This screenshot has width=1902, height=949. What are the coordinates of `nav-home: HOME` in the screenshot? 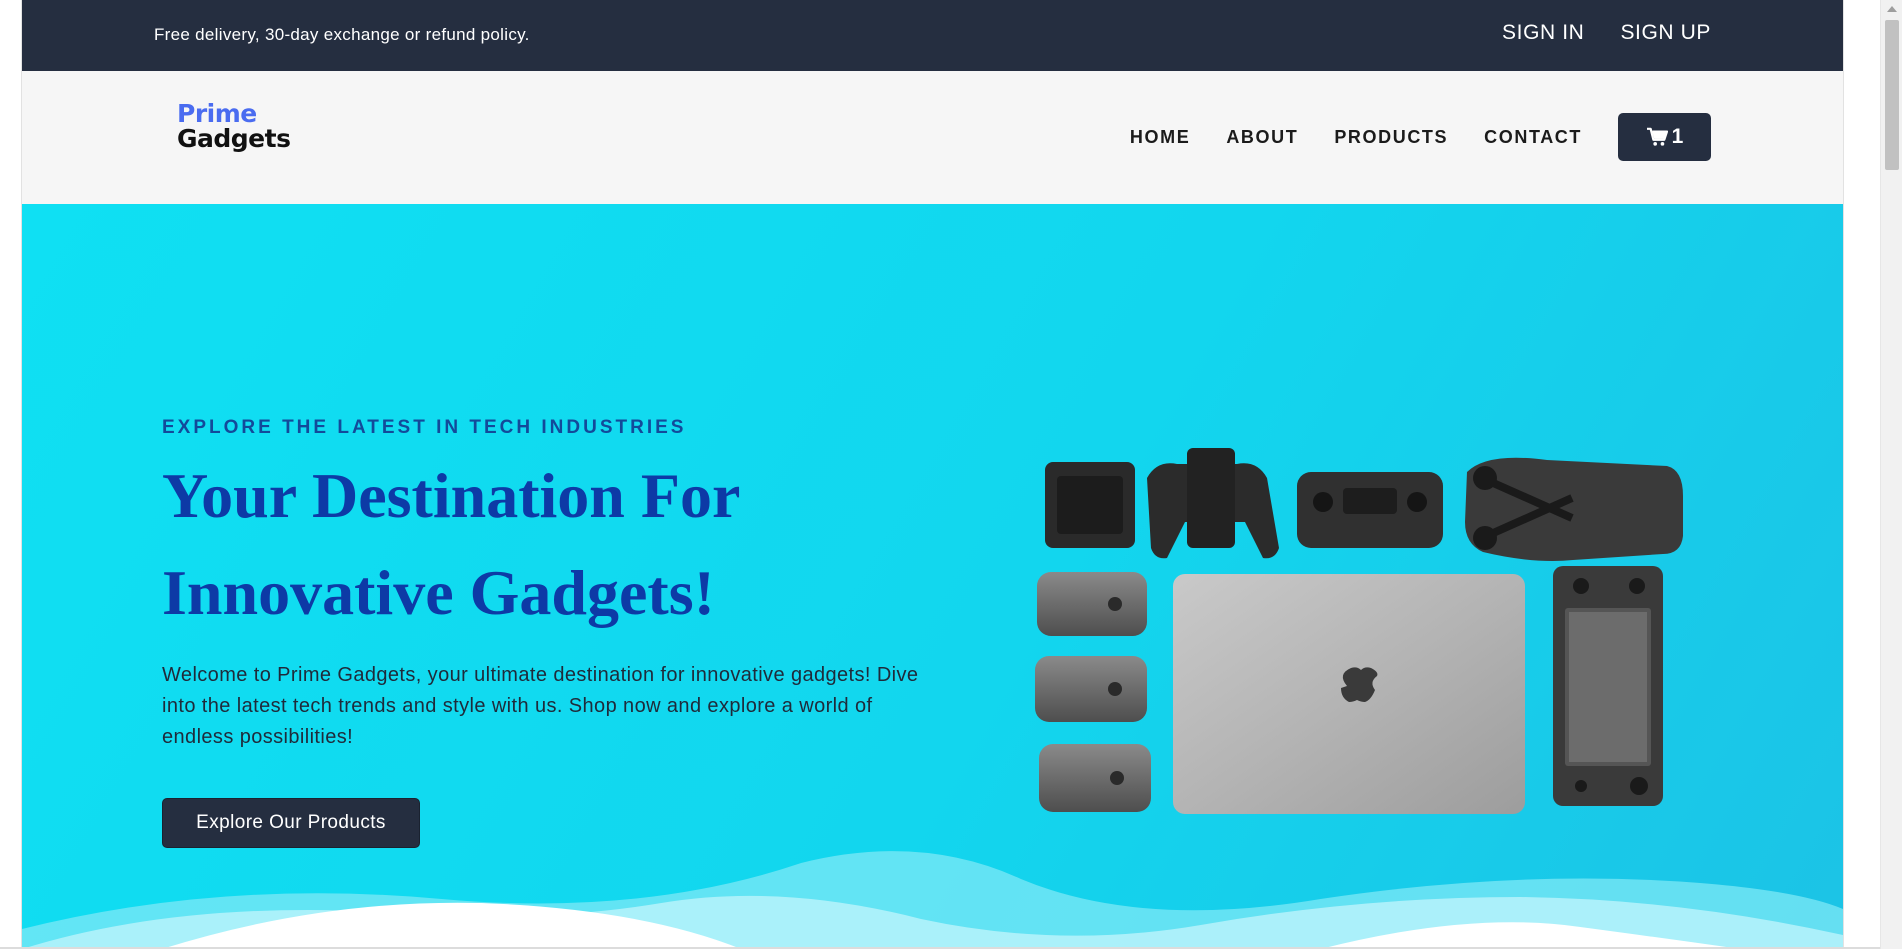 It's located at (1160, 137).